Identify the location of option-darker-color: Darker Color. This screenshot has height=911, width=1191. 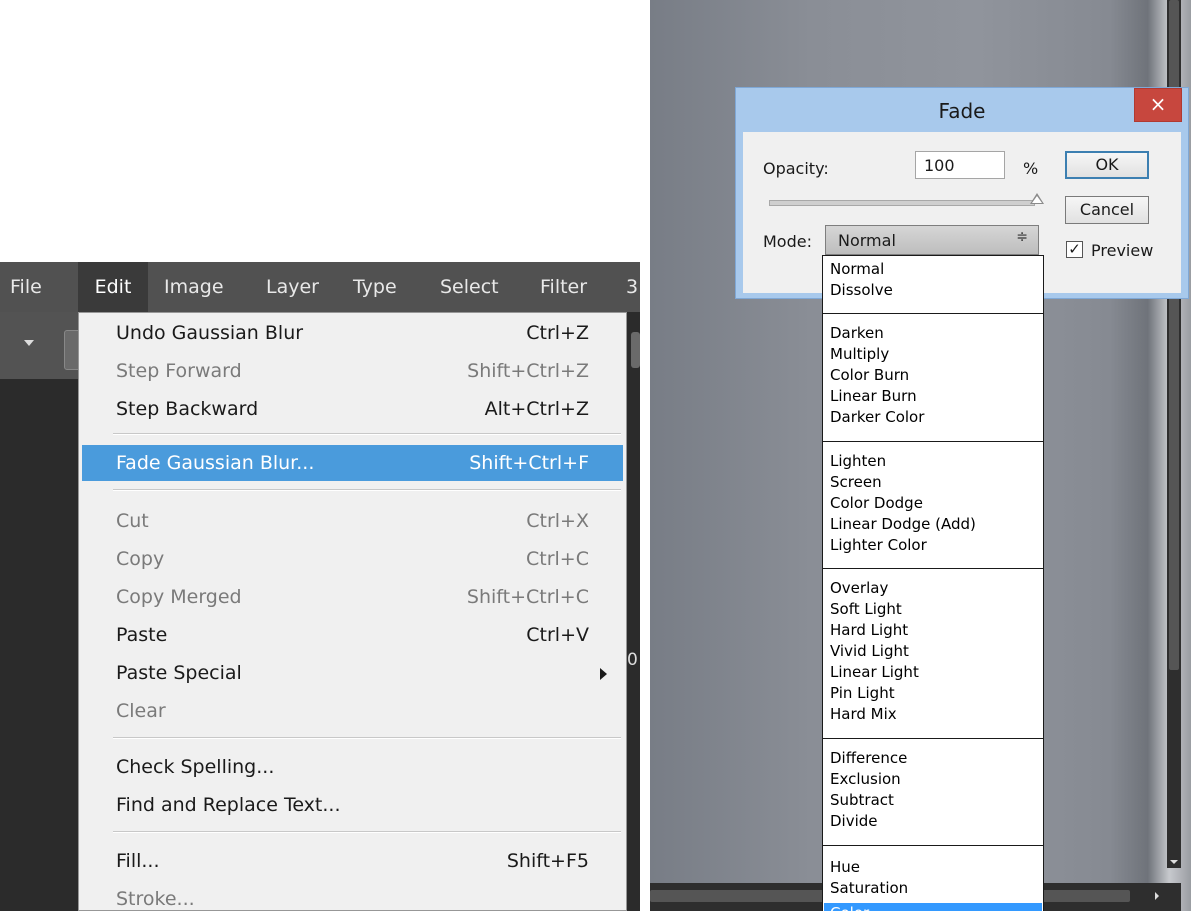
(877, 418).